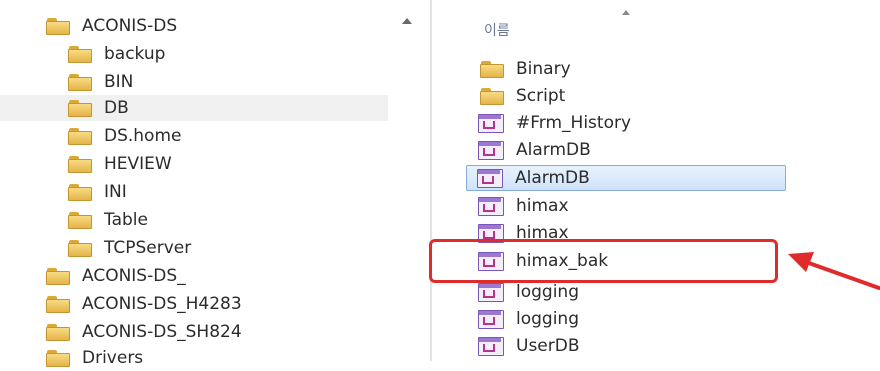 This screenshot has width=880, height=371. Describe the element at coordinates (148, 248) in the screenshot. I see `tree-item-label: TCPServer` at that location.